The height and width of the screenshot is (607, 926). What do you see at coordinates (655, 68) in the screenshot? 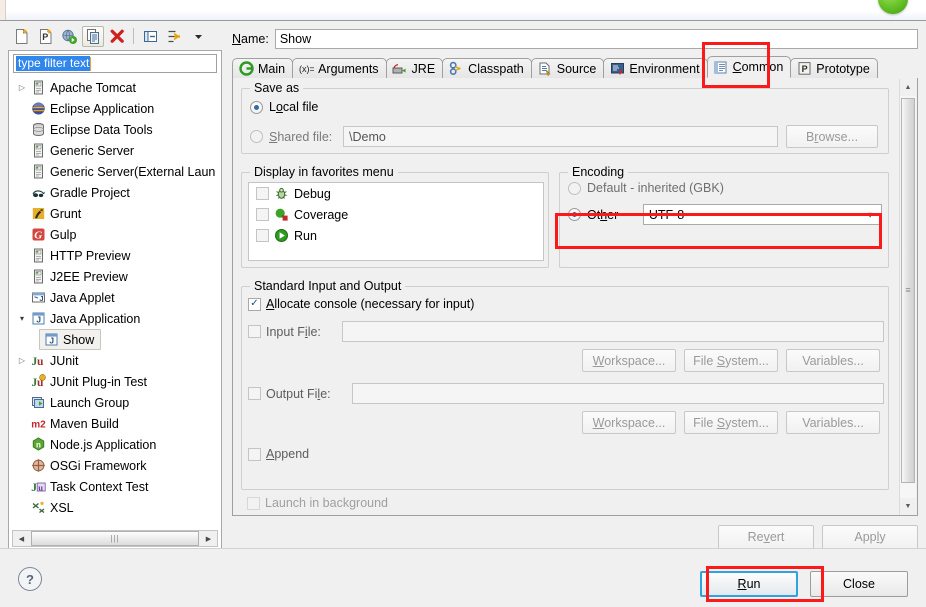
I see `tab-environment: Environment` at bounding box center [655, 68].